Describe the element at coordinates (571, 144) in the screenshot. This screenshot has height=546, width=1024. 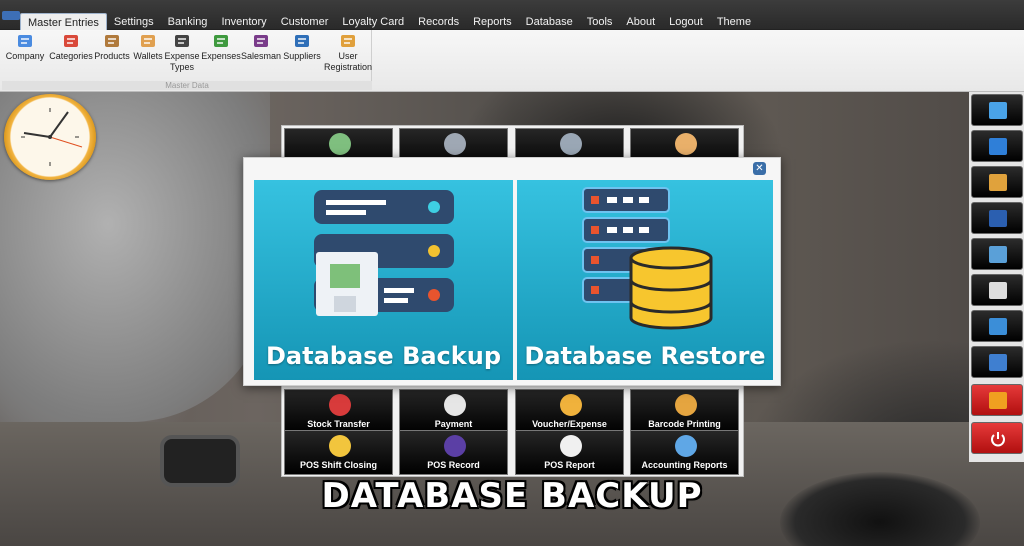
I see `database-icon` at that location.